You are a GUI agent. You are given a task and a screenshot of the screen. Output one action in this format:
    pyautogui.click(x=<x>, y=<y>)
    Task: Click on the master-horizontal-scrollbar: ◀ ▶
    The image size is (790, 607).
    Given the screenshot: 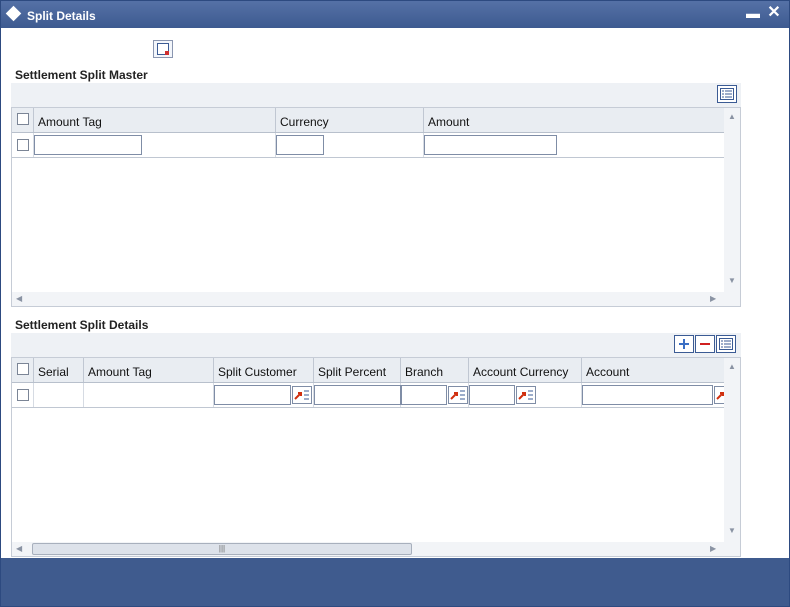 What is the action you would take?
    pyautogui.click(x=376, y=299)
    